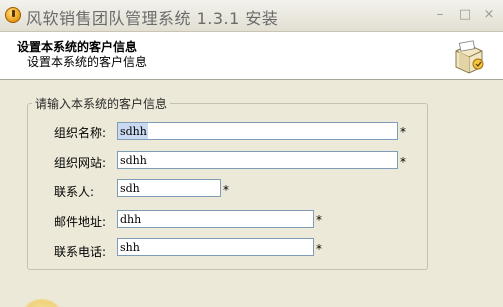 Image resolution: width=503 pixels, height=307 pixels. I want to click on phone-label: 联系电话:, so click(80, 252).